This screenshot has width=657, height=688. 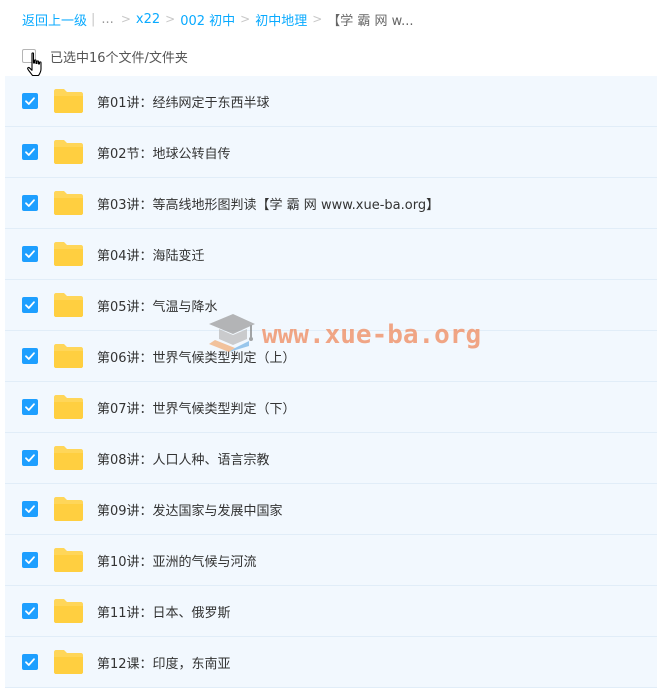 What do you see at coordinates (34, 64) in the screenshot?
I see `hand-pointer-icon` at bounding box center [34, 64].